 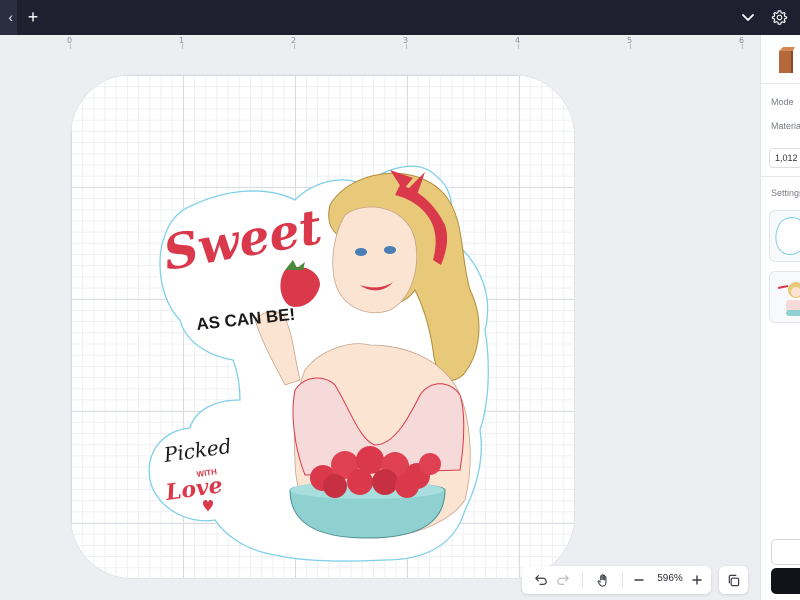 What do you see at coordinates (361, 252) in the screenshot?
I see `left-eye` at bounding box center [361, 252].